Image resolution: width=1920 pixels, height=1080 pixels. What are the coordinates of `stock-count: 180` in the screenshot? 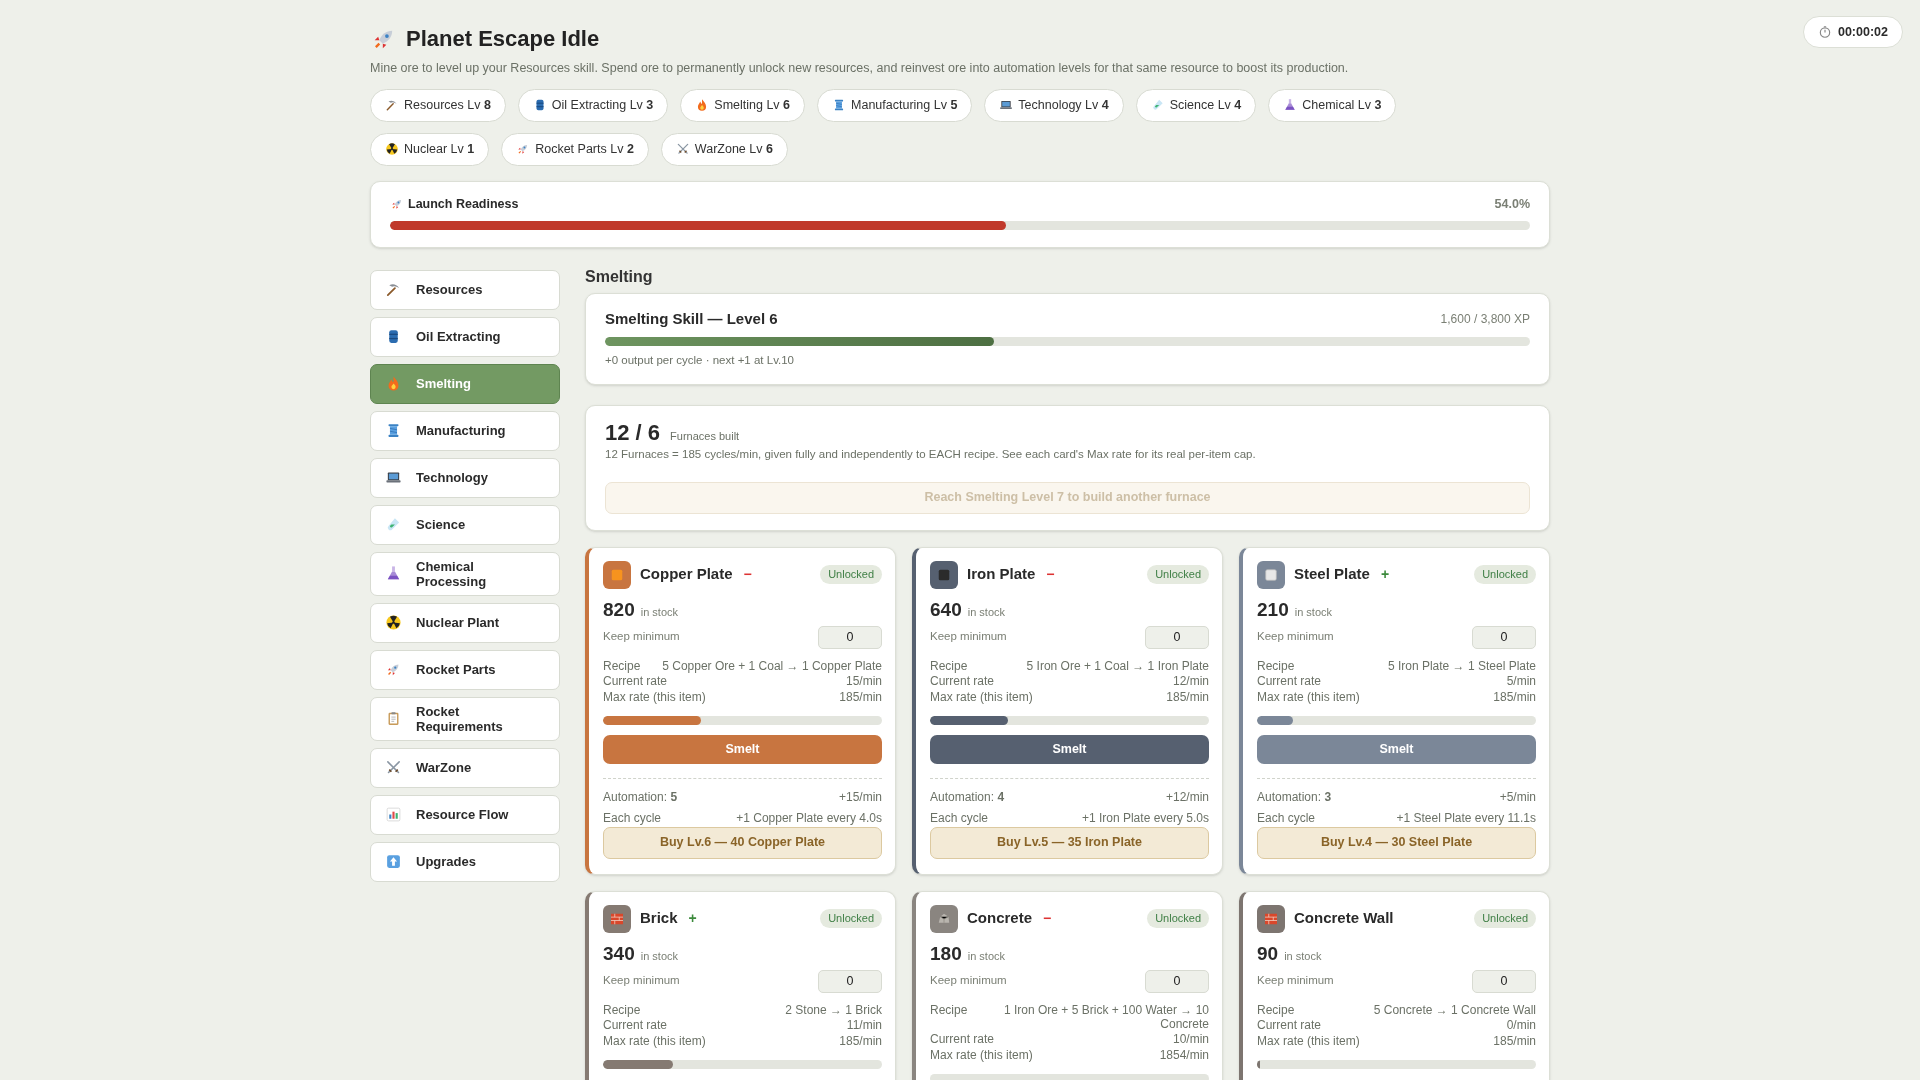 It's located at (946, 953).